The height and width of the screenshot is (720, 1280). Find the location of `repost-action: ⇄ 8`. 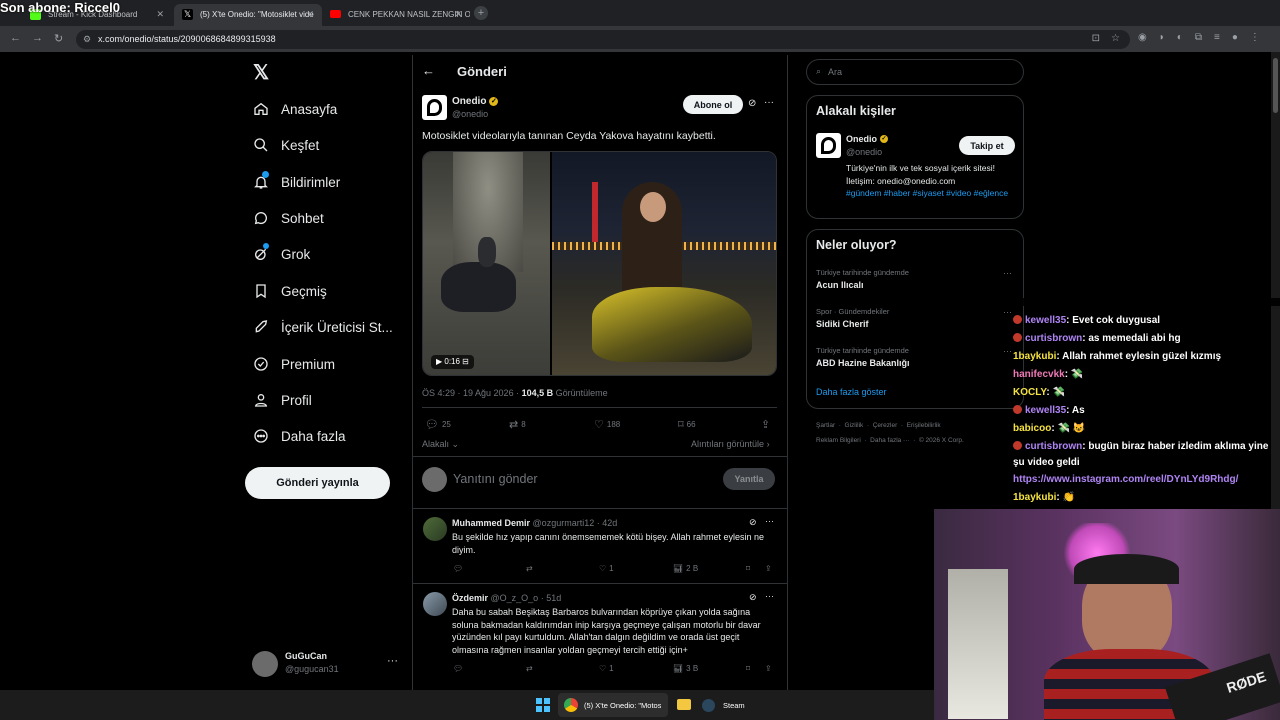

repost-action: ⇄ 8 is located at coordinates (517, 424).